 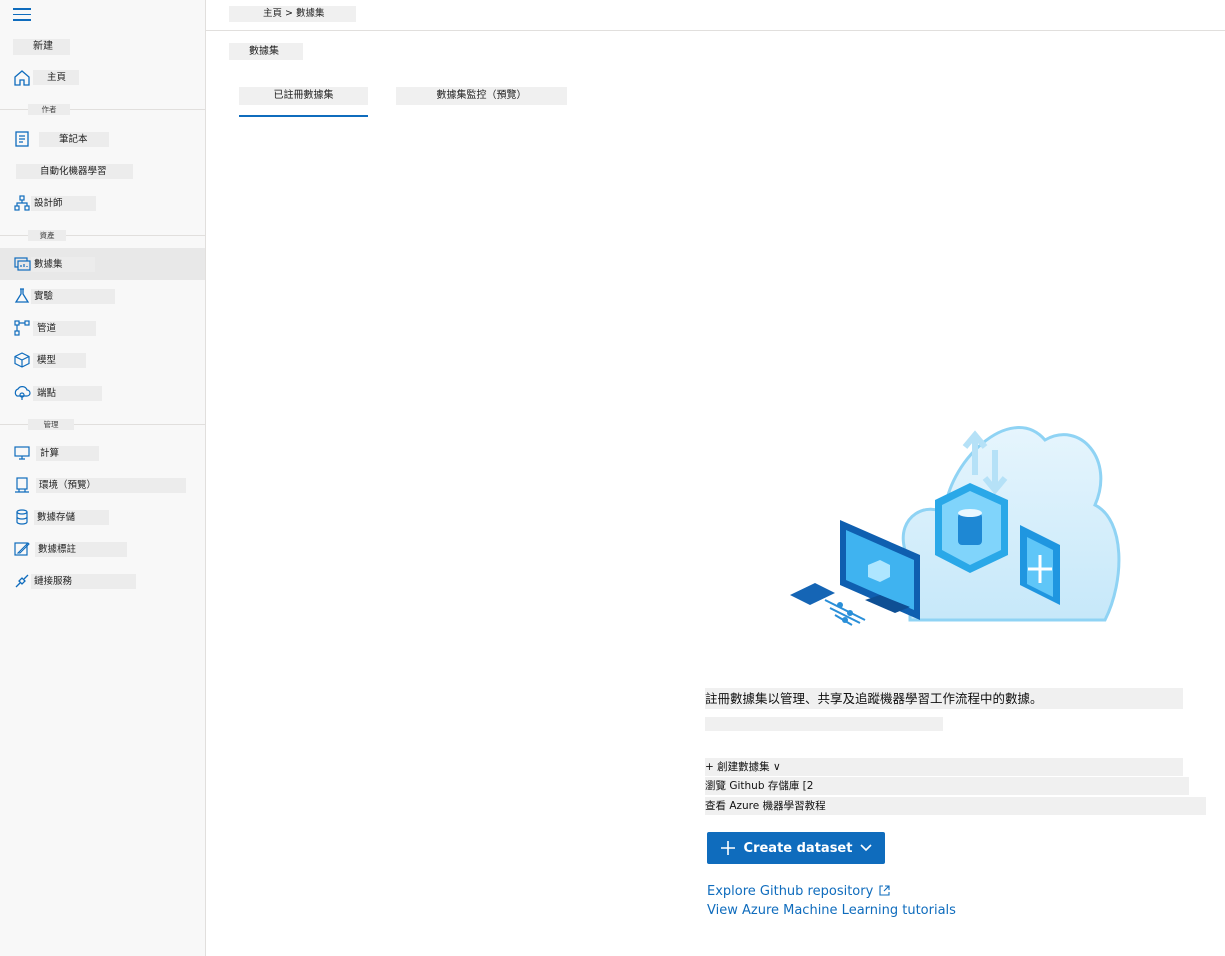 What do you see at coordinates (71, 517) in the screenshot?
I see `sidebar-item-label: 數據存儲` at bounding box center [71, 517].